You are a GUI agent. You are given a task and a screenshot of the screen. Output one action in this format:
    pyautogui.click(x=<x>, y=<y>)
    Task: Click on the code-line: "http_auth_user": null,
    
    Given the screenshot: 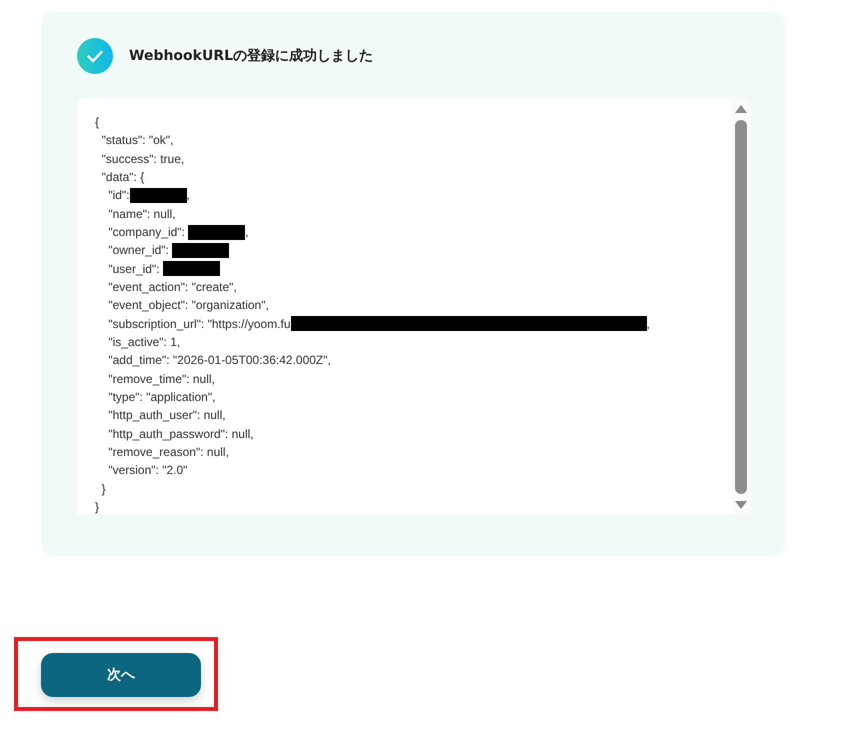 What is the action you would take?
    pyautogui.click(x=166, y=415)
    